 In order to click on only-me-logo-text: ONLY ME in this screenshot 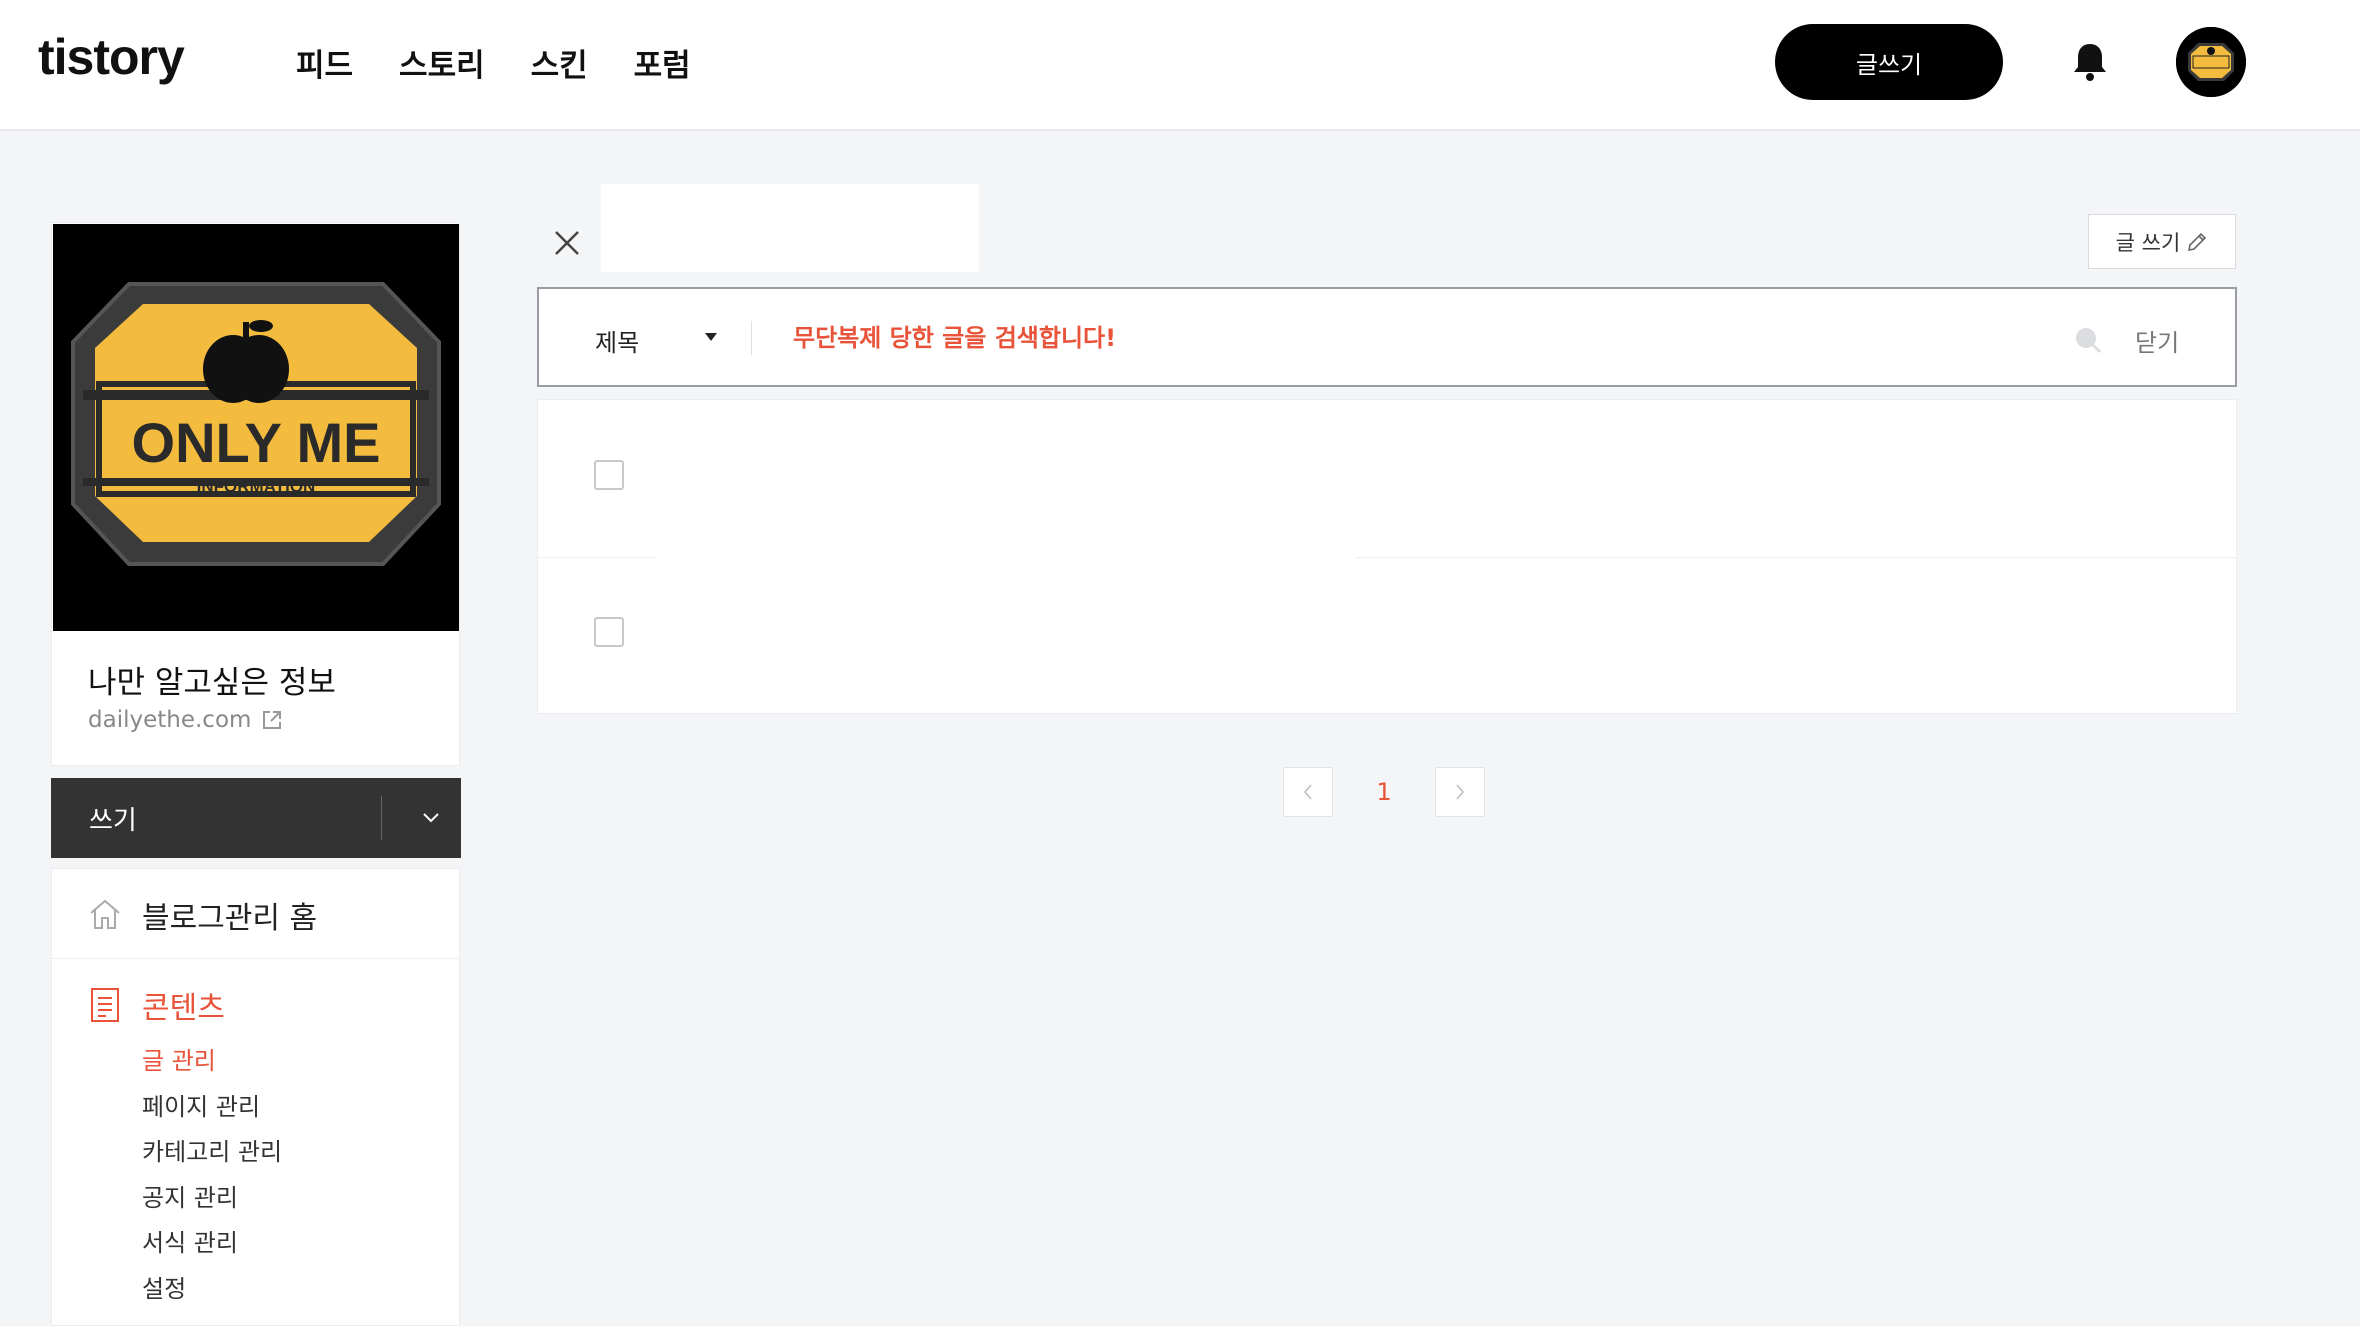, I will do `click(256, 442)`.